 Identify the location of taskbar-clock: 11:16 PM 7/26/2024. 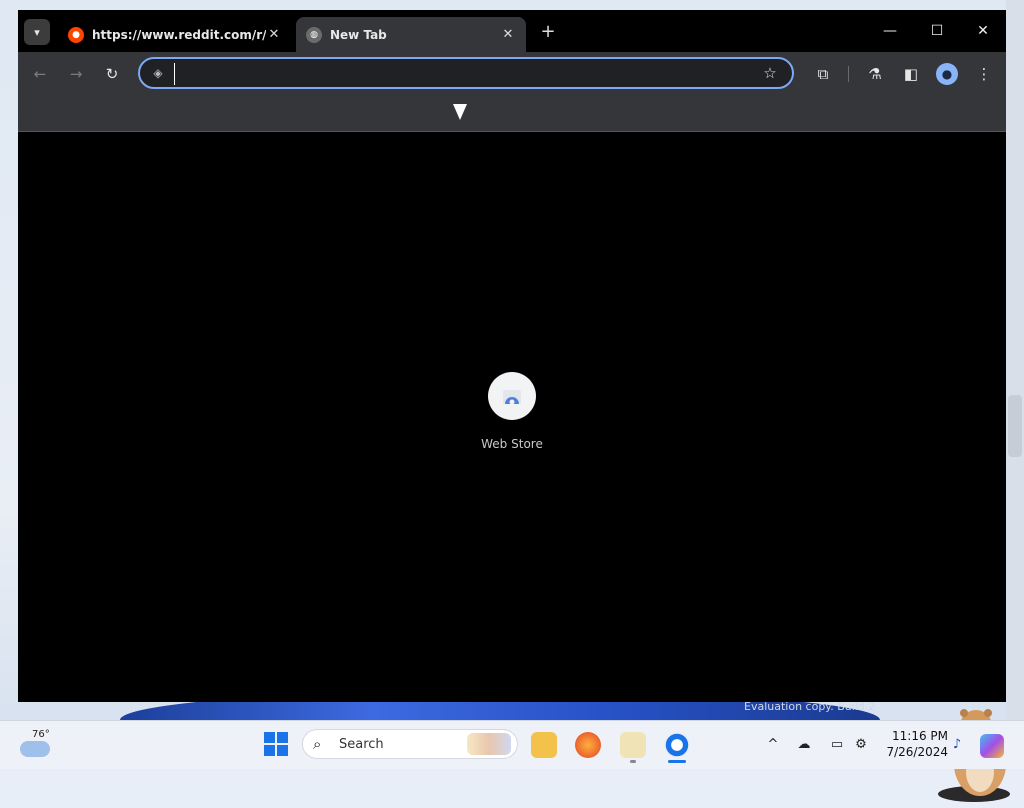
(914, 744).